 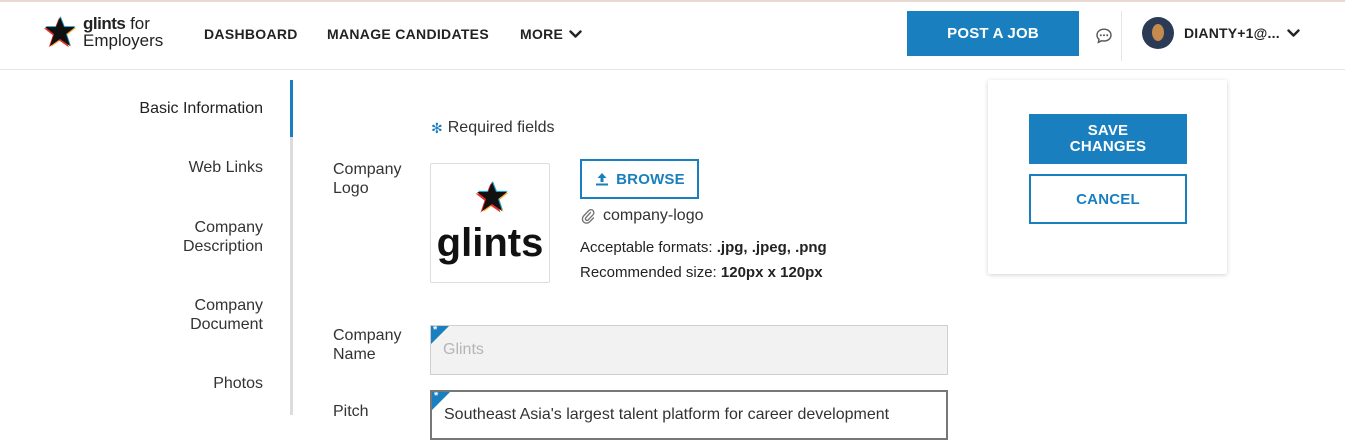 I want to click on employer-logo: glints for Employers, so click(x=103, y=32).